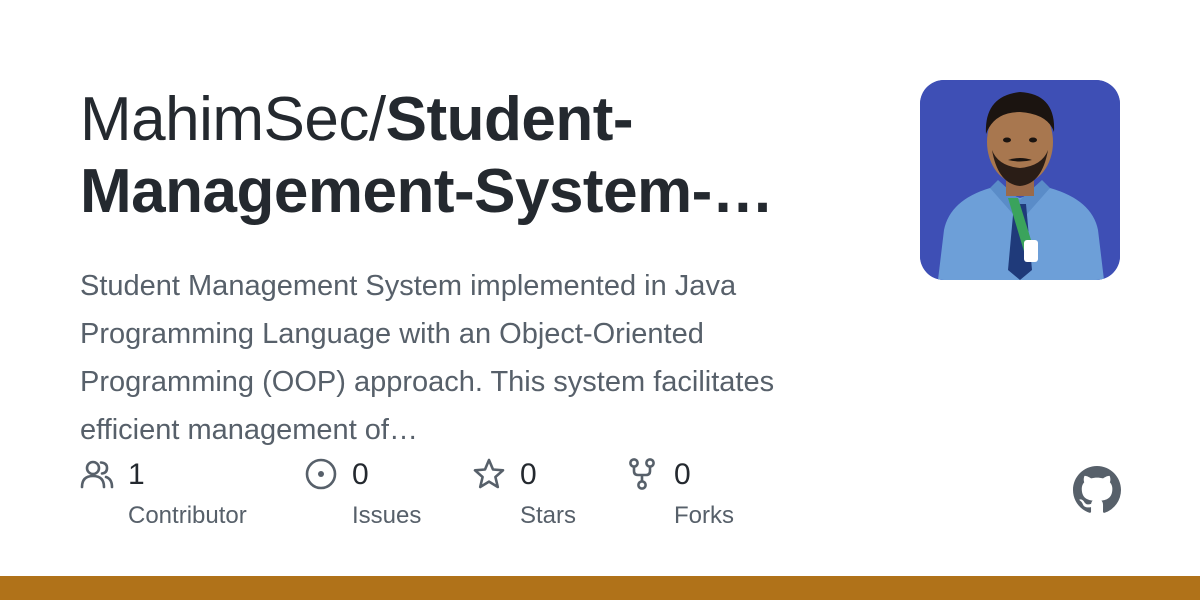 This screenshot has height=600, width=1200. I want to click on issues-count: 0, so click(360, 474).